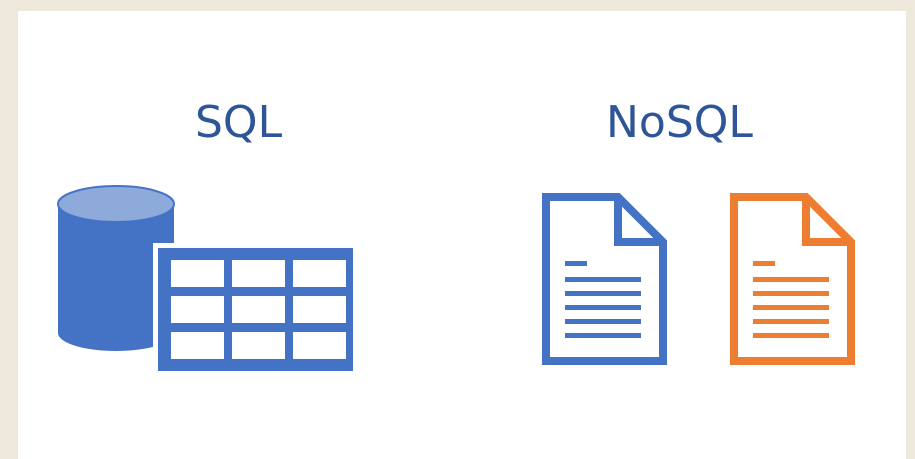 The width and height of the screenshot is (915, 459). Describe the element at coordinates (255, 309) in the screenshot. I see `table-grid-icon` at that location.